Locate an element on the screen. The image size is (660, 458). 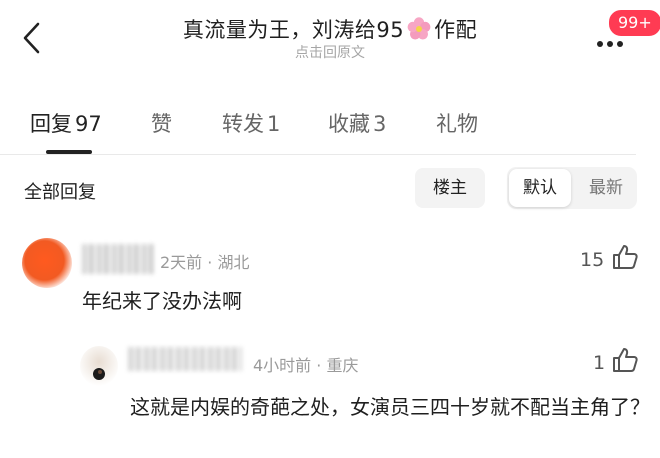
title-text-start: 真流量为王，刘涛给95 is located at coordinates (293, 30).